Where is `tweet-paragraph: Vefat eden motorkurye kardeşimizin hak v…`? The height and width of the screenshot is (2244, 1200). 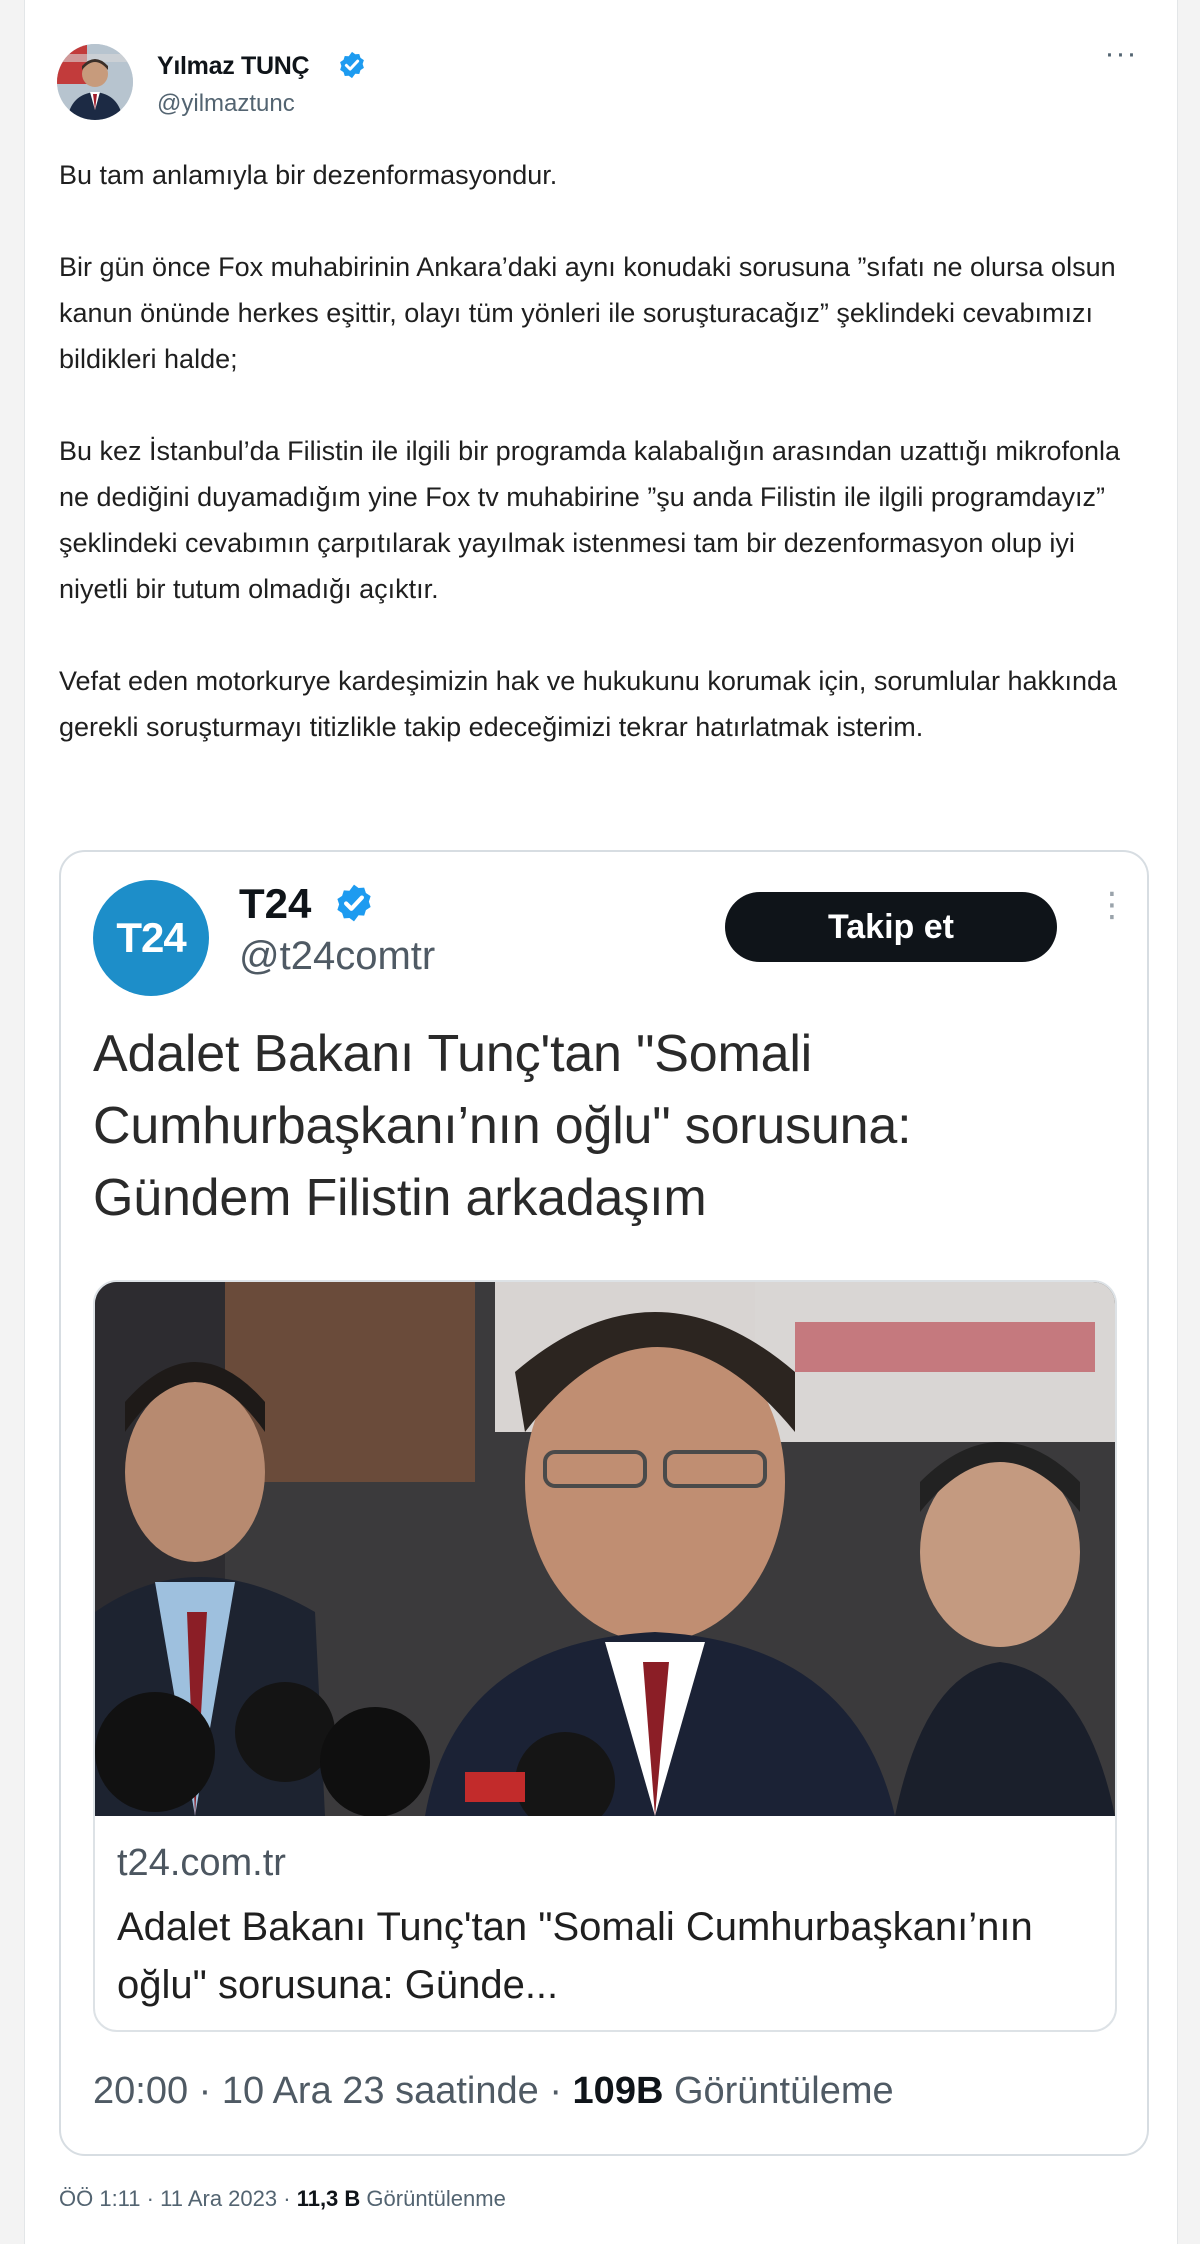 tweet-paragraph: Vefat eden motorkurye kardeşimizin hak v… is located at coordinates (588, 704).